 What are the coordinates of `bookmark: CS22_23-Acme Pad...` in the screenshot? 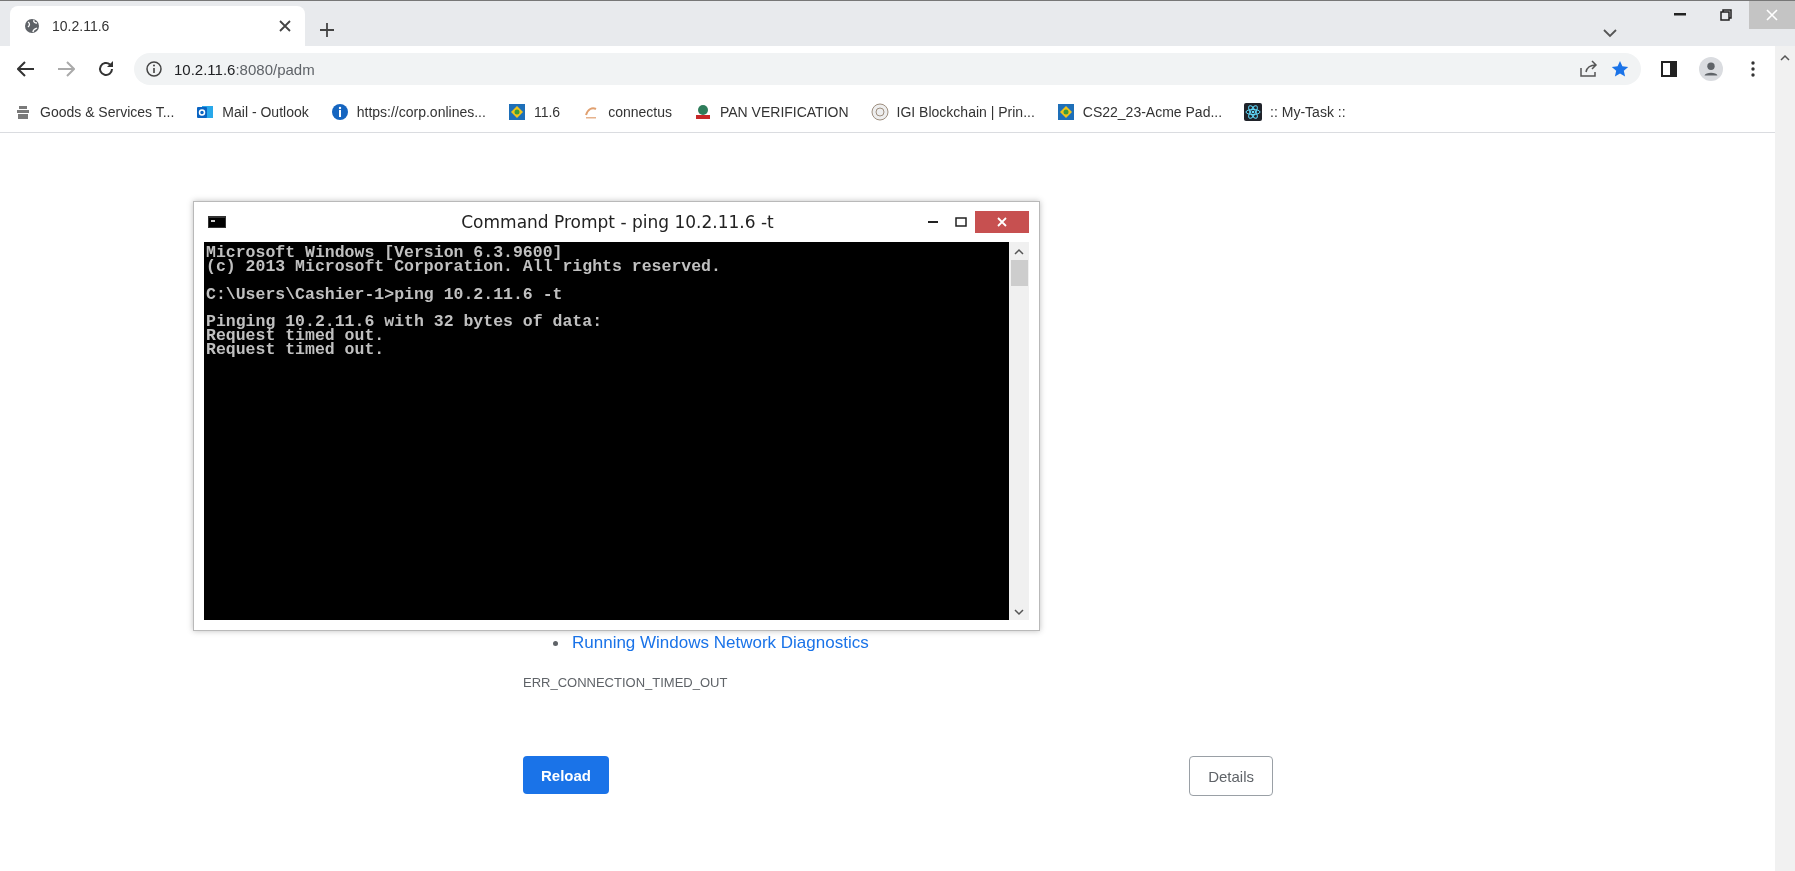 It's located at (1139, 112).